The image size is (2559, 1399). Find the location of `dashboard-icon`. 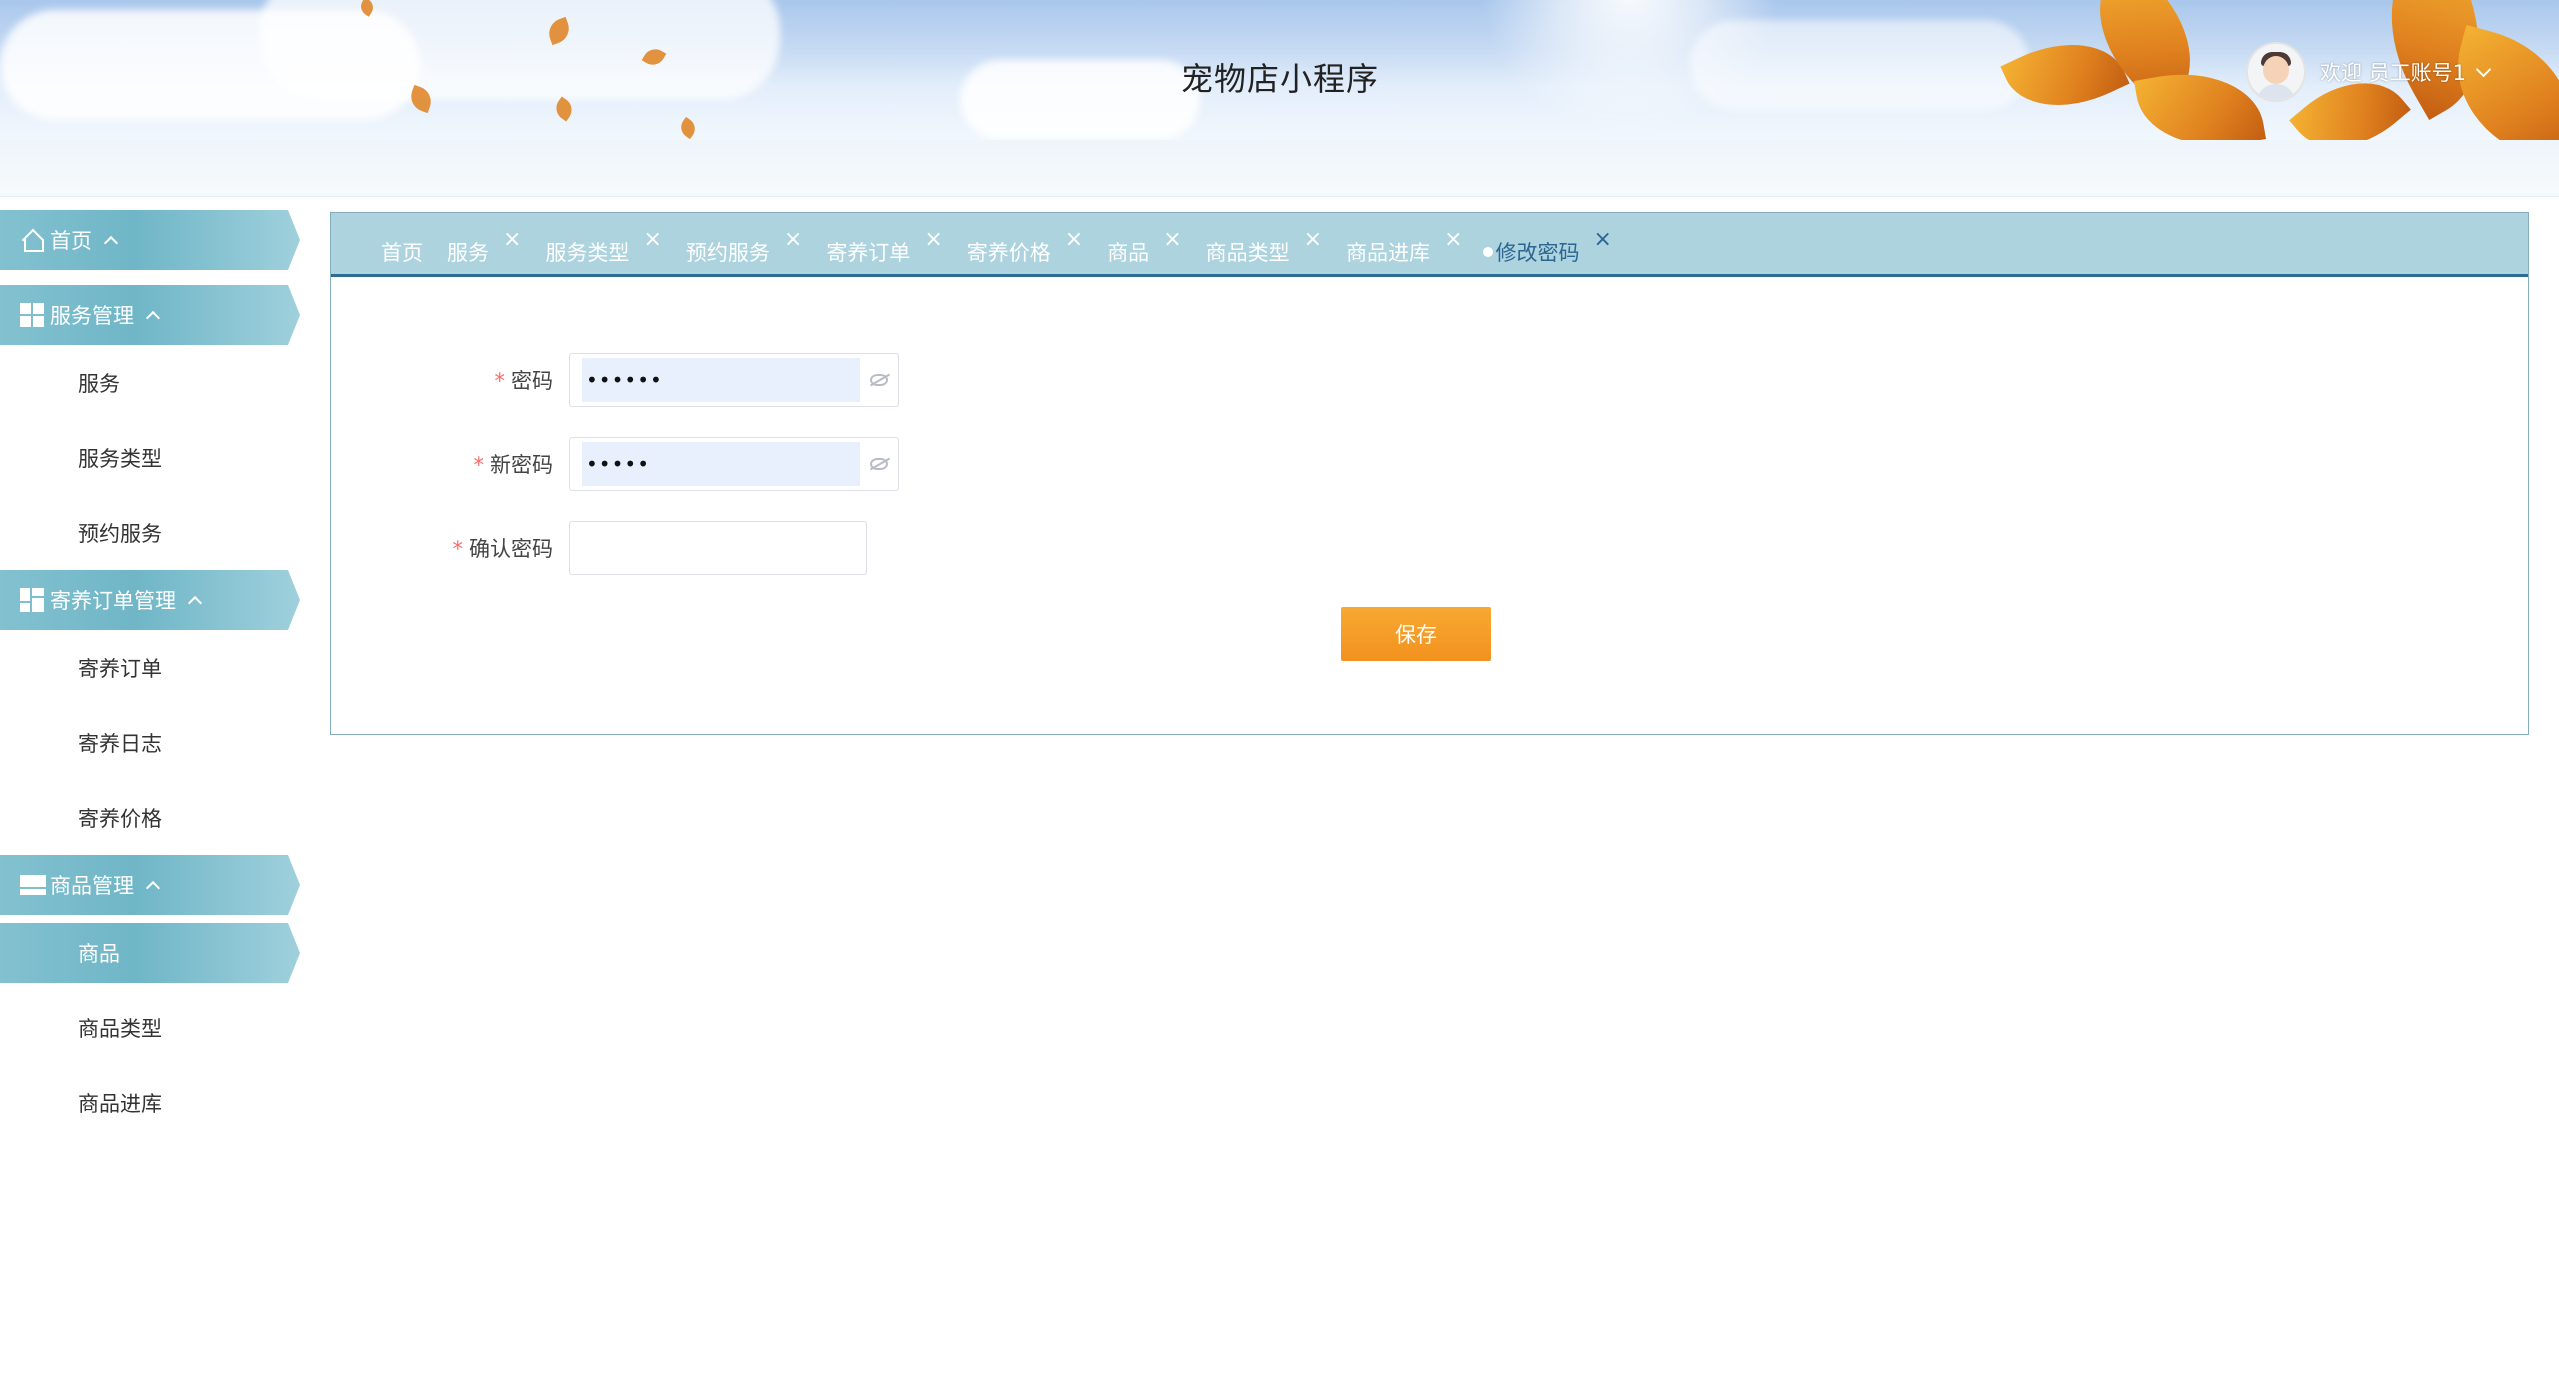

dashboard-icon is located at coordinates (32, 600).